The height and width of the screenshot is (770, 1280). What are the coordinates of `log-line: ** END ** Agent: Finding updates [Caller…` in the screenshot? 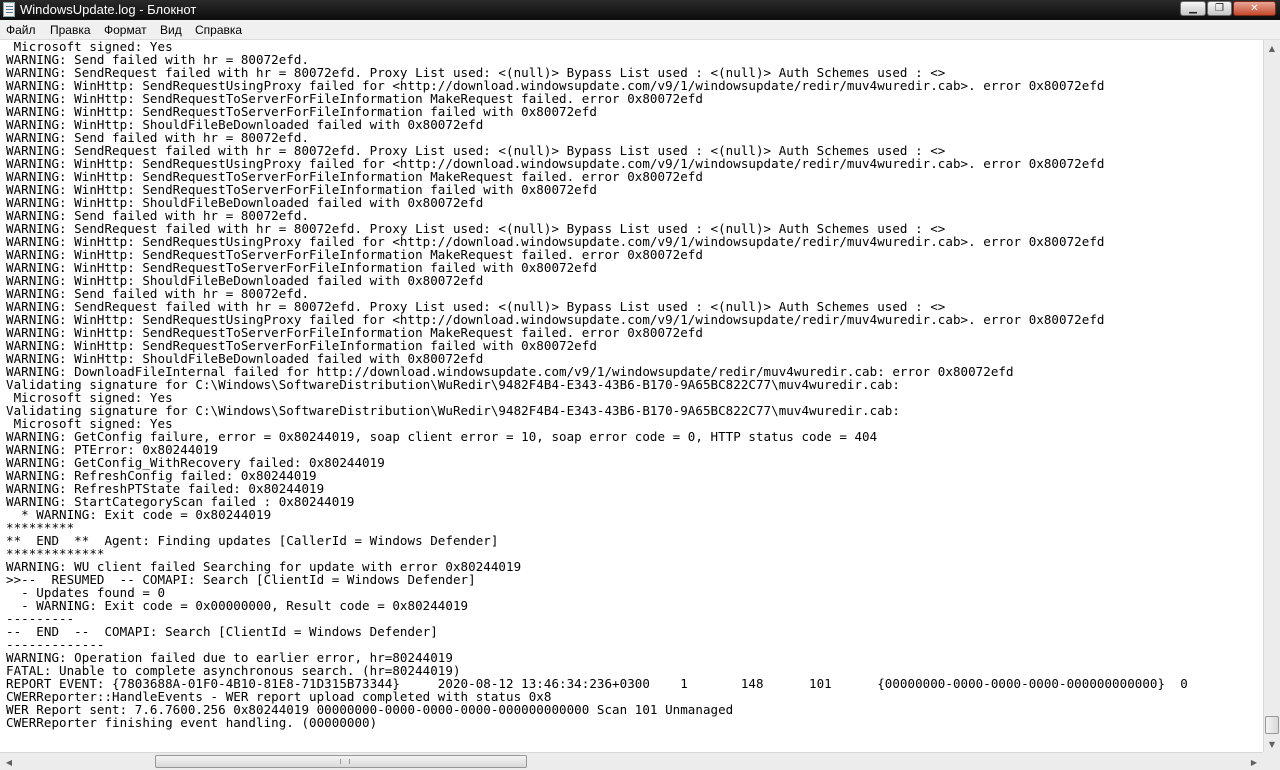 It's located at (252, 540).